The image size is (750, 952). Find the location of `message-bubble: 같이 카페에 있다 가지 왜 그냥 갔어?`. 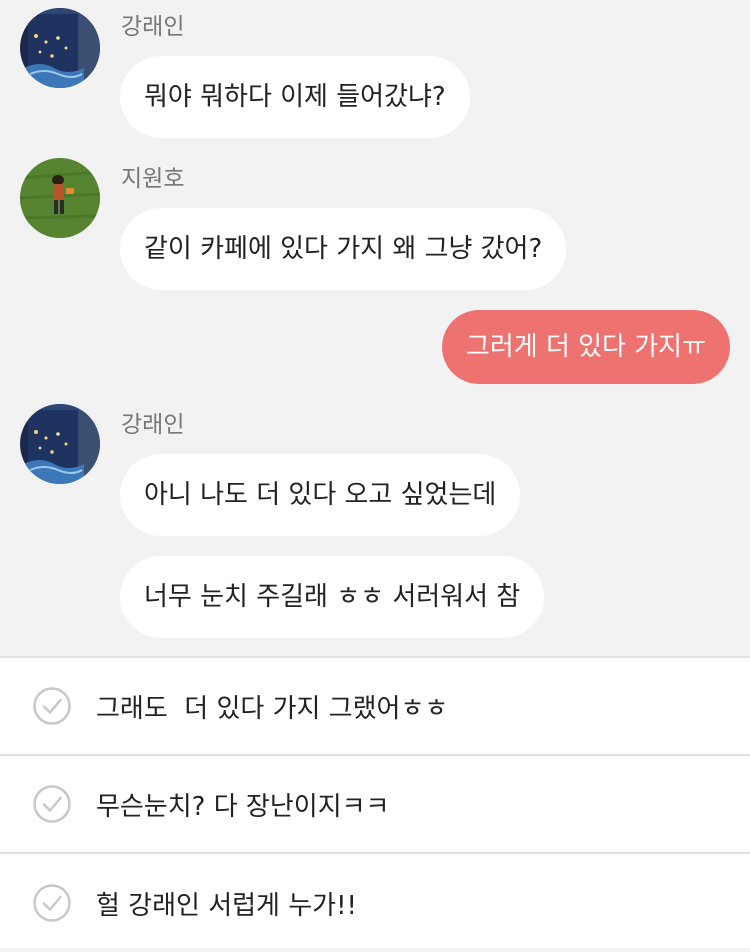

message-bubble: 같이 카페에 있다 가지 왜 그냥 갔어? is located at coordinates (343, 249).